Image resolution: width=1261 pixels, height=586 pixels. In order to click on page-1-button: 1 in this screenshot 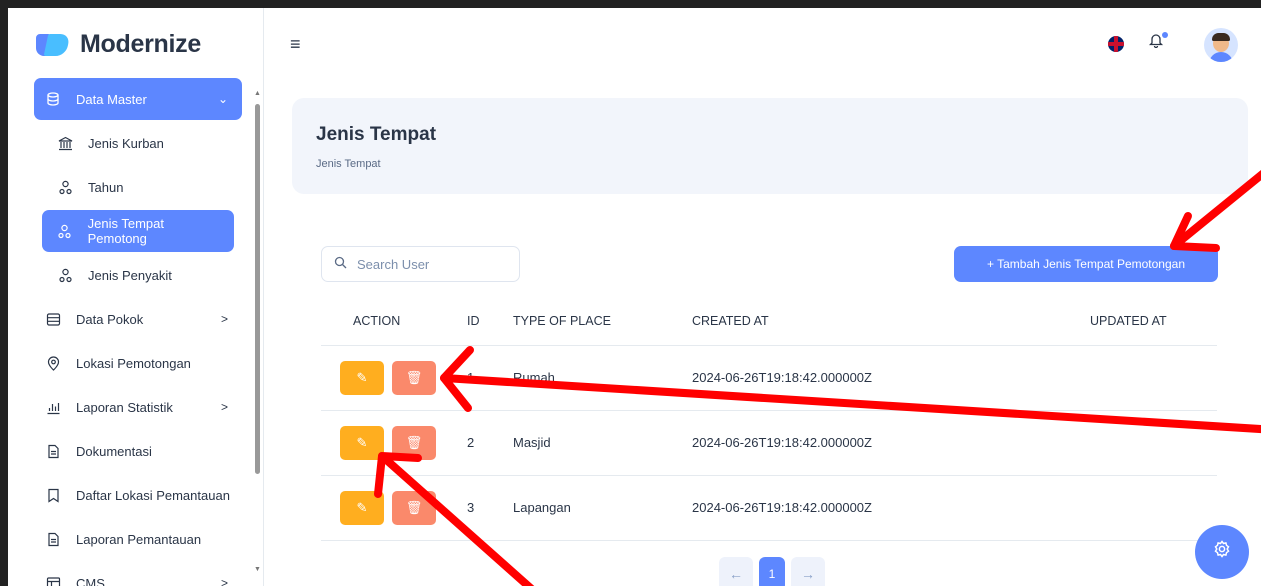, I will do `click(772, 571)`.